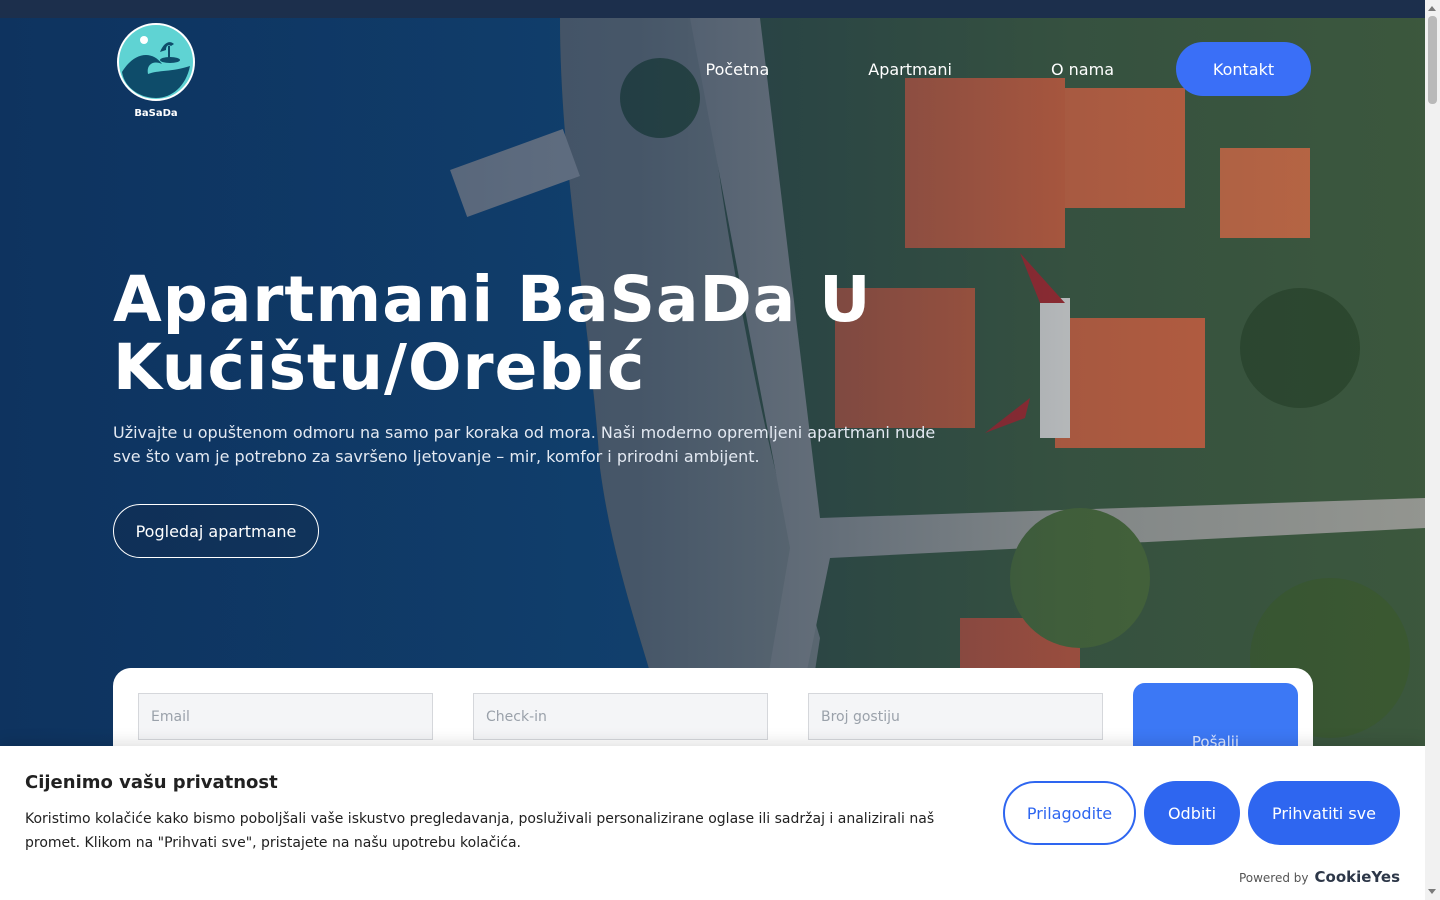  I want to click on logo-text: BaSaDa, so click(156, 113).